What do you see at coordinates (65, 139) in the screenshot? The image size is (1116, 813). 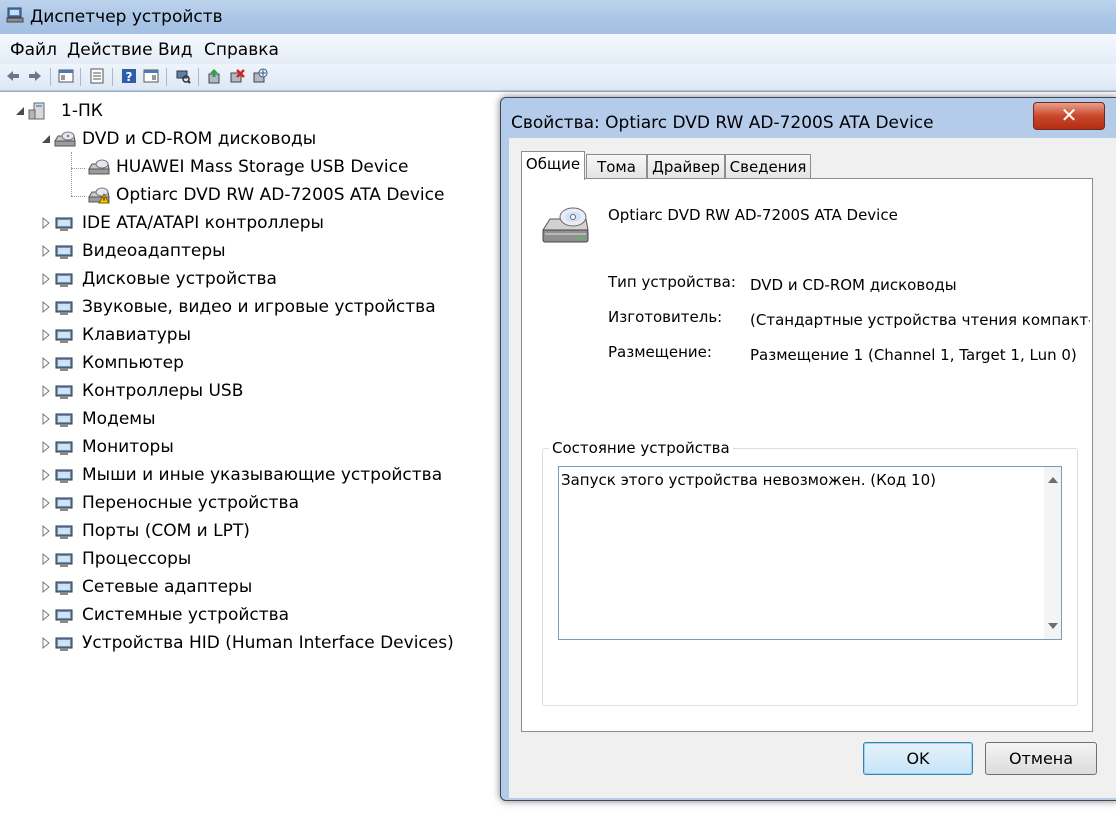 I see `dvd-drive-icon` at bounding box center [65, 139].